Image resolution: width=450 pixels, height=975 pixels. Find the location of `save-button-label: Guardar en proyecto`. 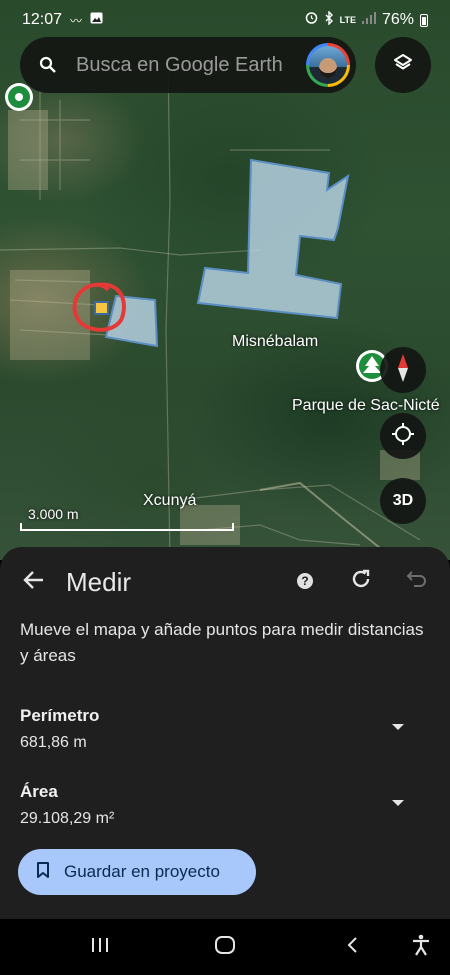

save-button-label: Guardar en proyecto is located at coordinates (142, 871).